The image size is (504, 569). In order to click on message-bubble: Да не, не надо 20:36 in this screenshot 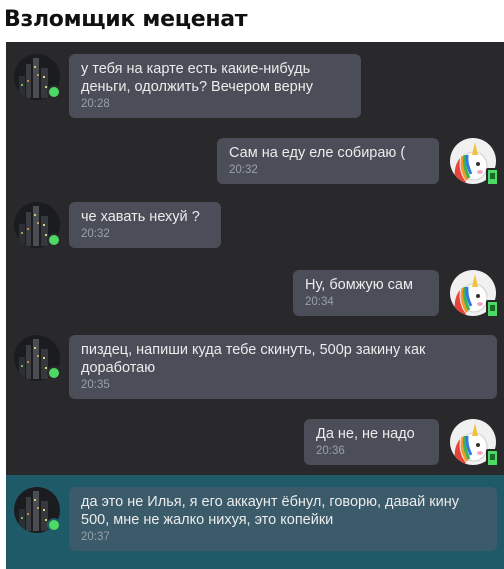, I will do `click(371, 442)`.